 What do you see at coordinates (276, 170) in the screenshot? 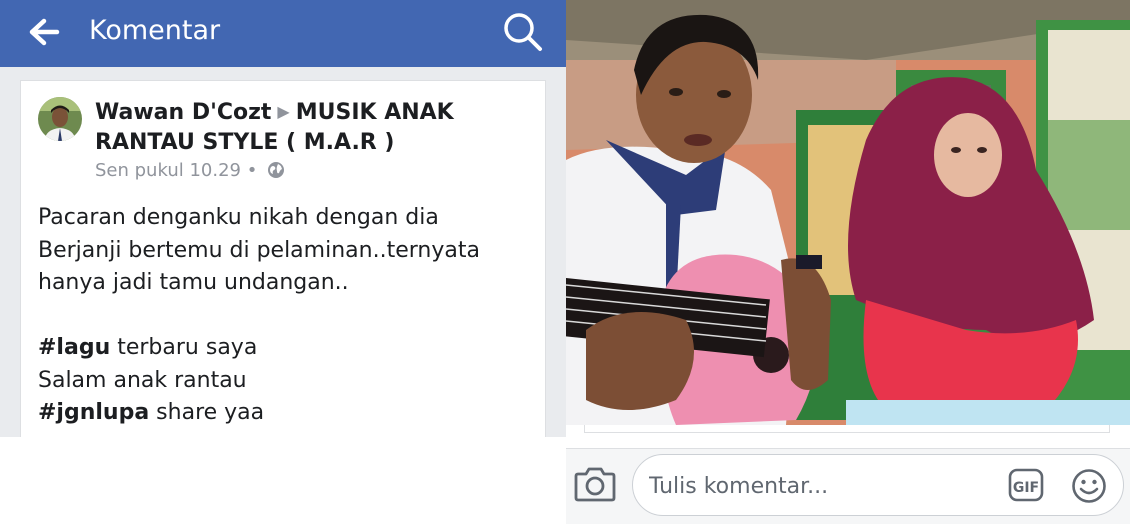
I see `globe-icon` at bounding box center [276, 170].